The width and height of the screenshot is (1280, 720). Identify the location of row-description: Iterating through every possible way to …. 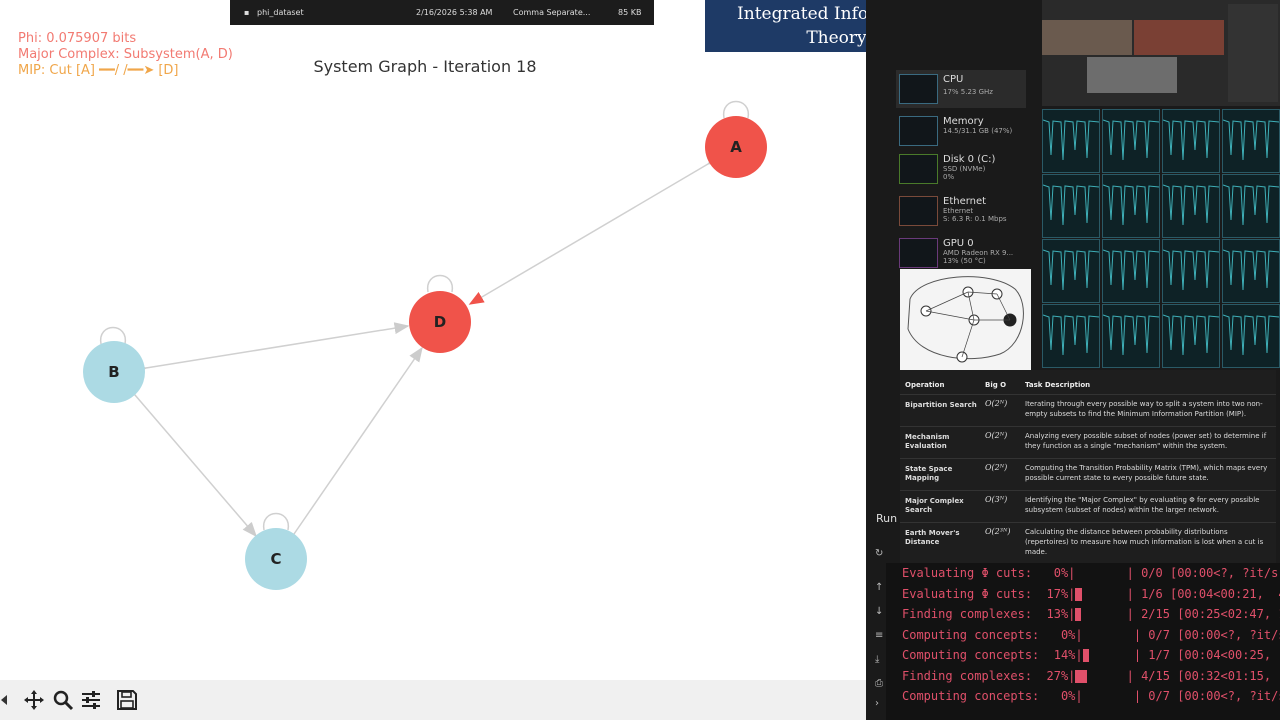
(1144, 409).